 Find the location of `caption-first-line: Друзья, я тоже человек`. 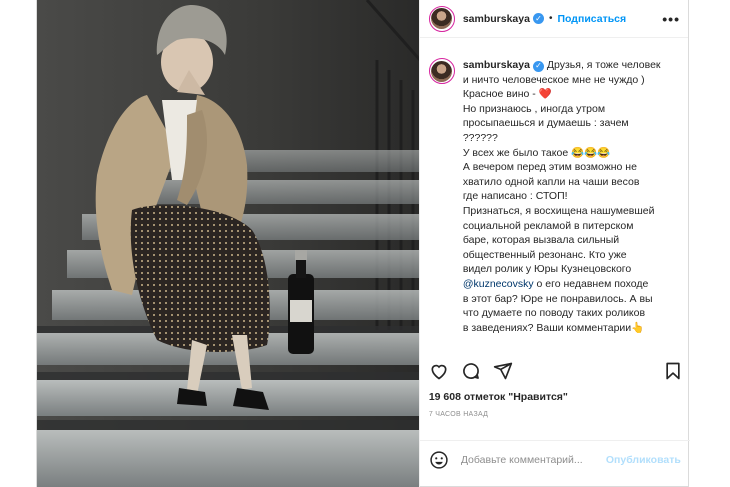

caption-first-line: Друзья, я тоже человек is located at coordinates (603, 65).